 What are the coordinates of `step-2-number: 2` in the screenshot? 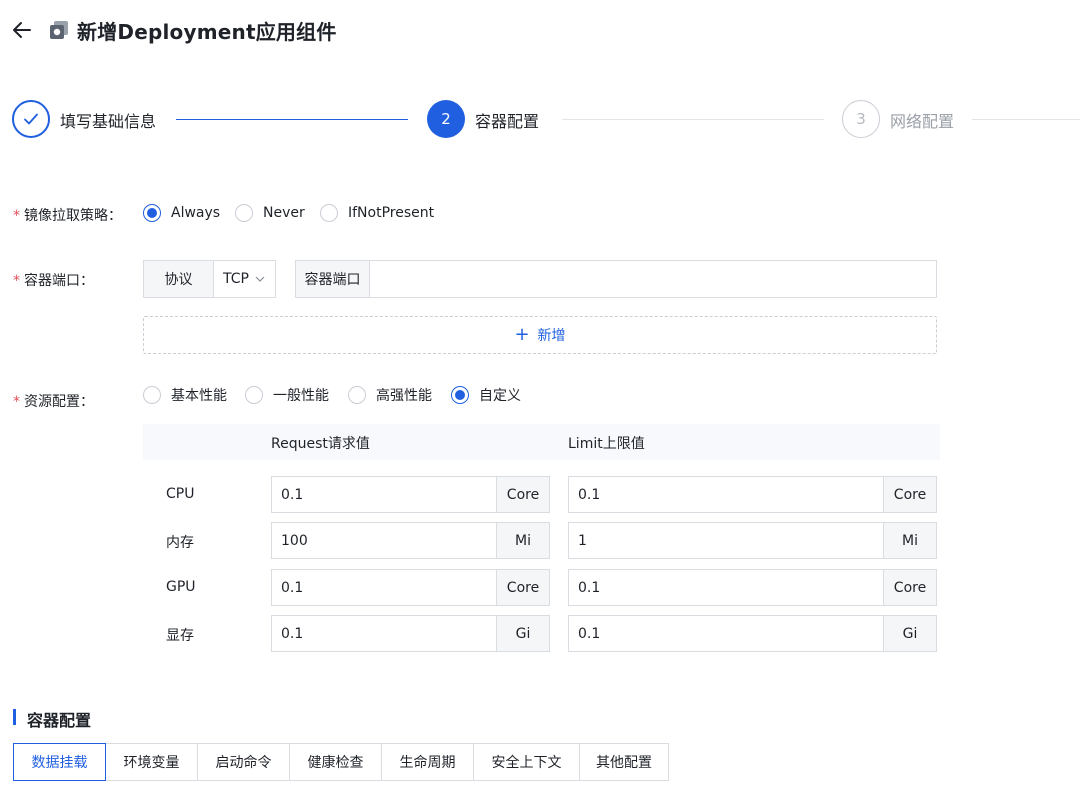 It's located at (446, 119).